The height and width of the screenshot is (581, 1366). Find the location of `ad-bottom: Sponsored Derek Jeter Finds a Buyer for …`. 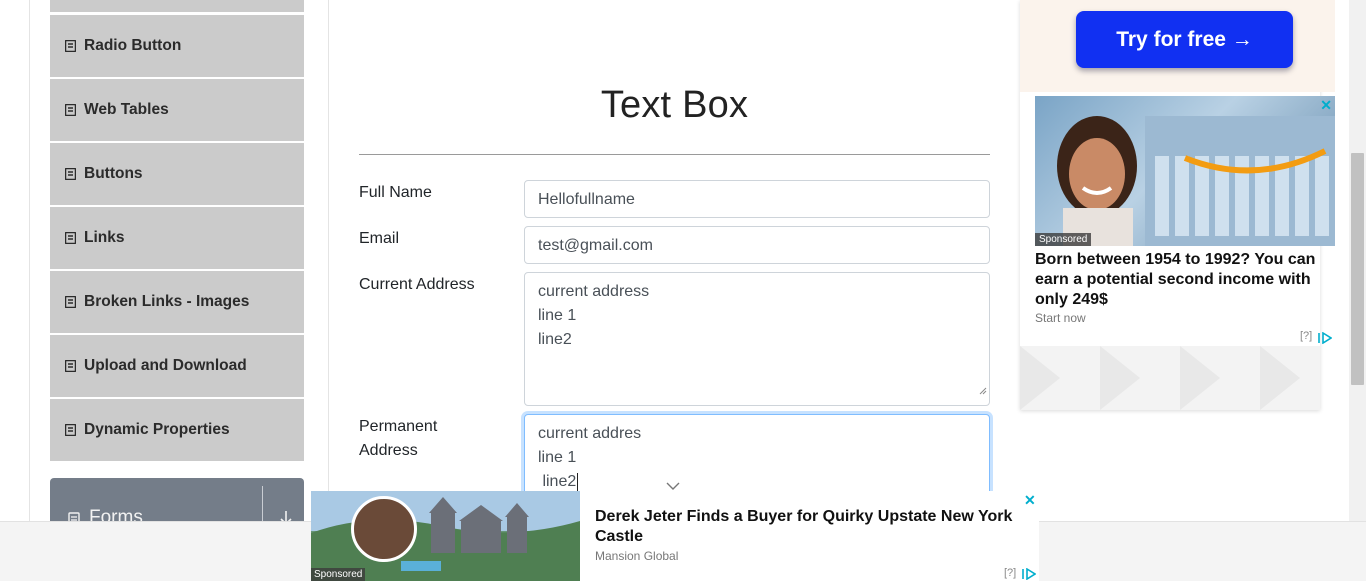

ad-bottom: Sponsored Derek Jeter Finds a Buyer for … is located at coordinates (675, 536).